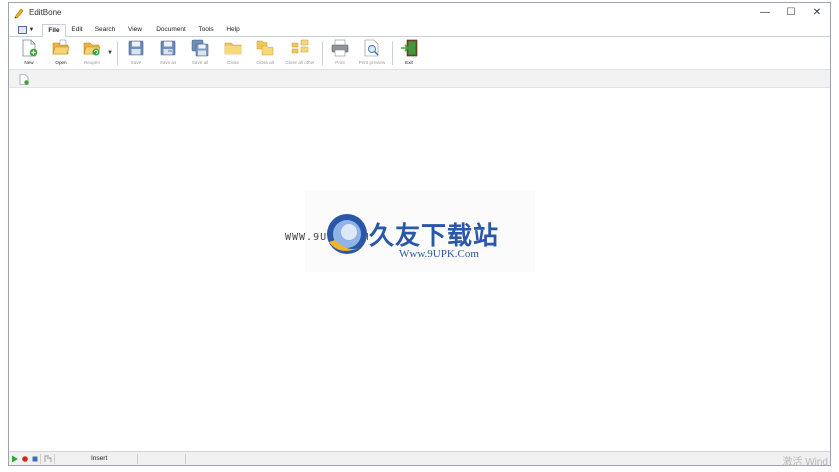 This screenshot has height=472, width=839. What do you see at coordinates (233, 48) in the screenshot?
I see `close-folder-icon` at bounding box center [233, 48].